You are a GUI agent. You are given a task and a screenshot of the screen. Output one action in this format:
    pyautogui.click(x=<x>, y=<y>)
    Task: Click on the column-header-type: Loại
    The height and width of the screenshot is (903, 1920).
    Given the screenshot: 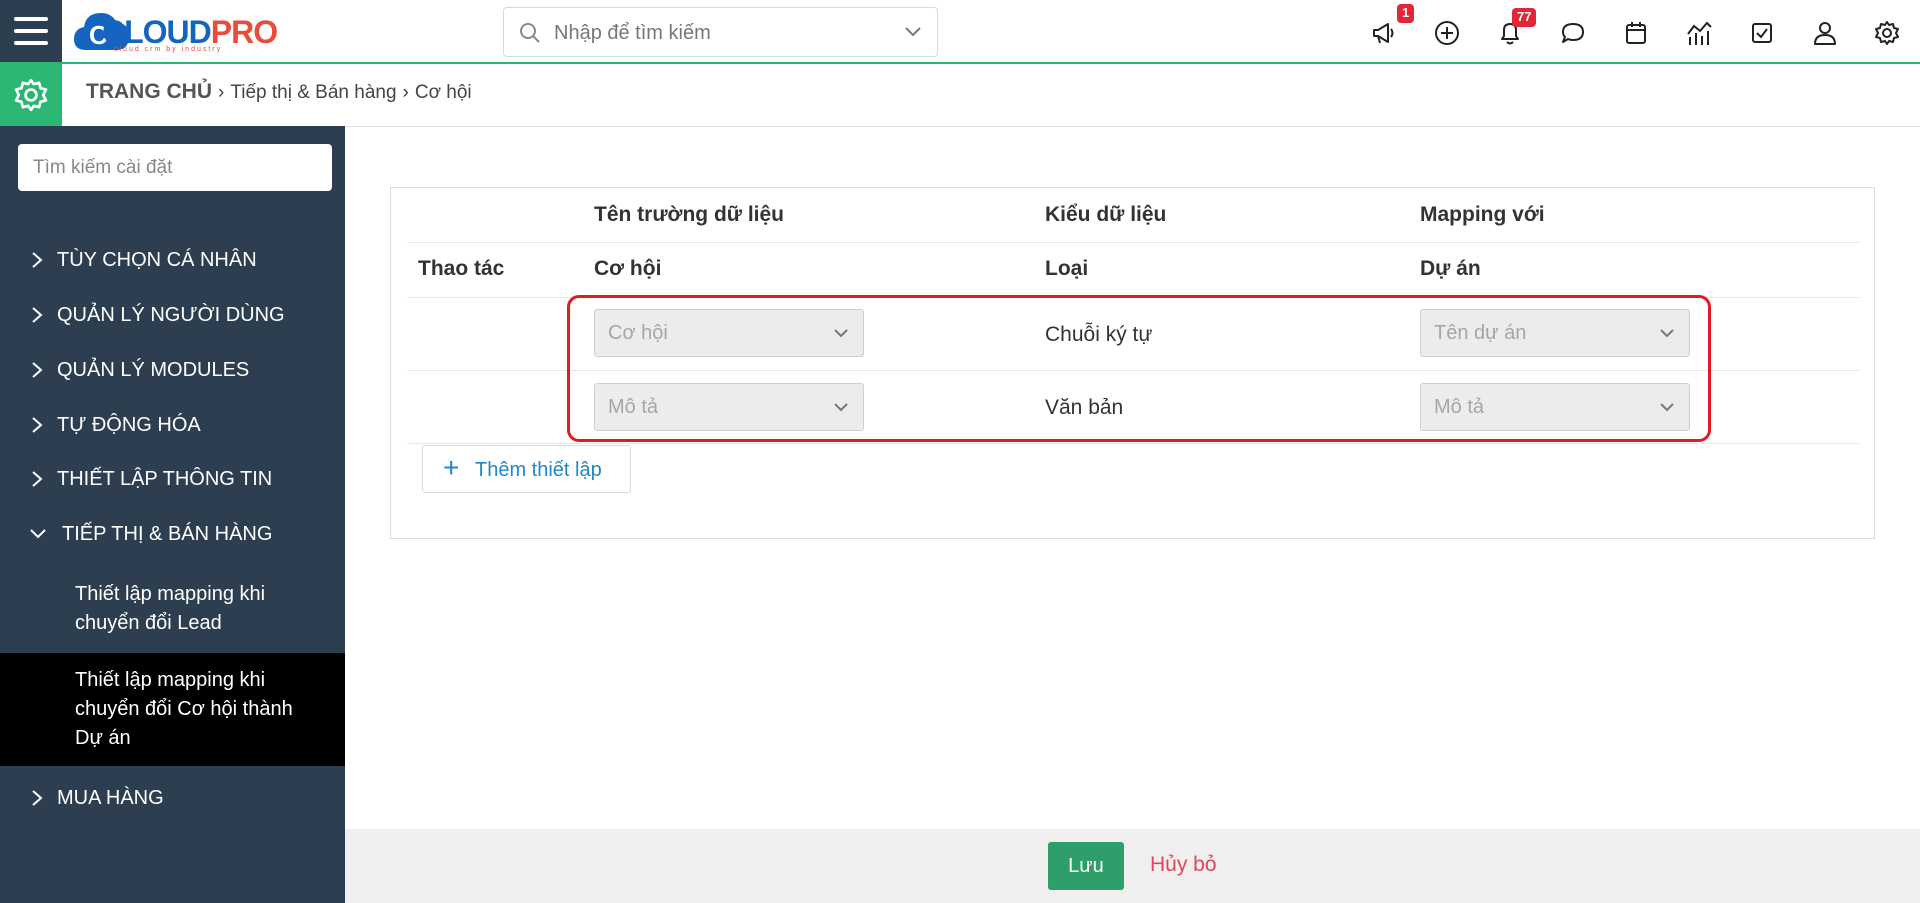 What is the action you would take?
    pyautogui.click(x=1067, y=268)
    